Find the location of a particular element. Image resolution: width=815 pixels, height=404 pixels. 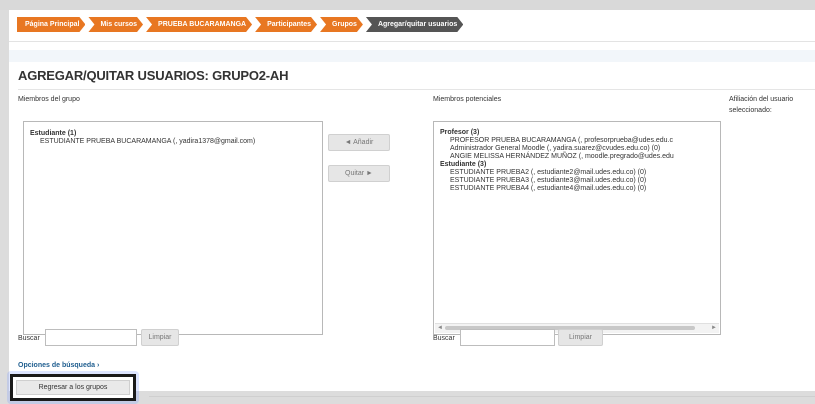

members-label: Miembros del grupo is located at coordinates (49, 99).